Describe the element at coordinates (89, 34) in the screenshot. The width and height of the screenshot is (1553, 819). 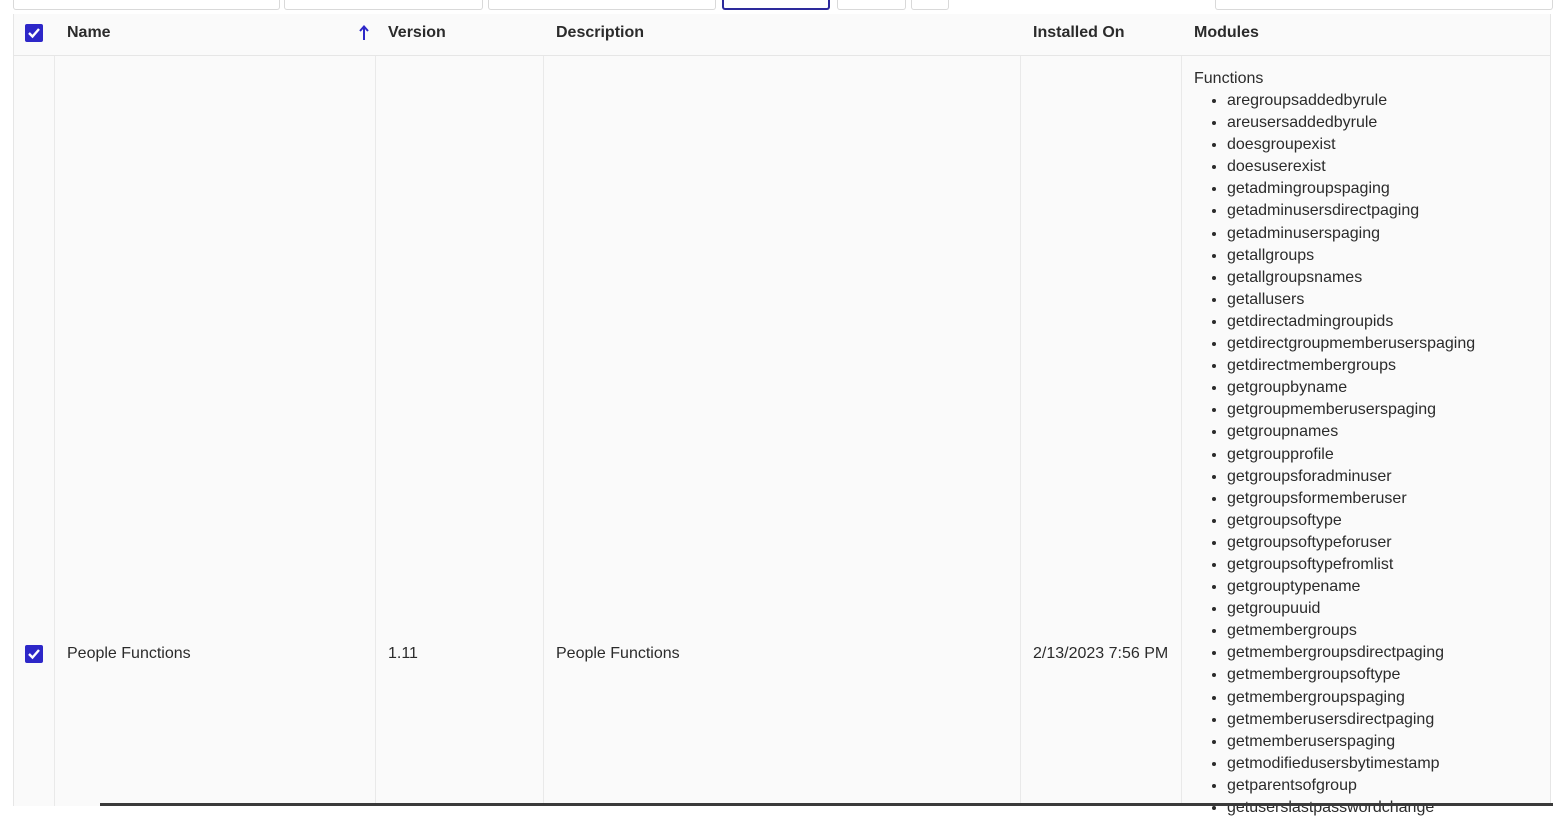
I see `column-header-name: Name` at that location.